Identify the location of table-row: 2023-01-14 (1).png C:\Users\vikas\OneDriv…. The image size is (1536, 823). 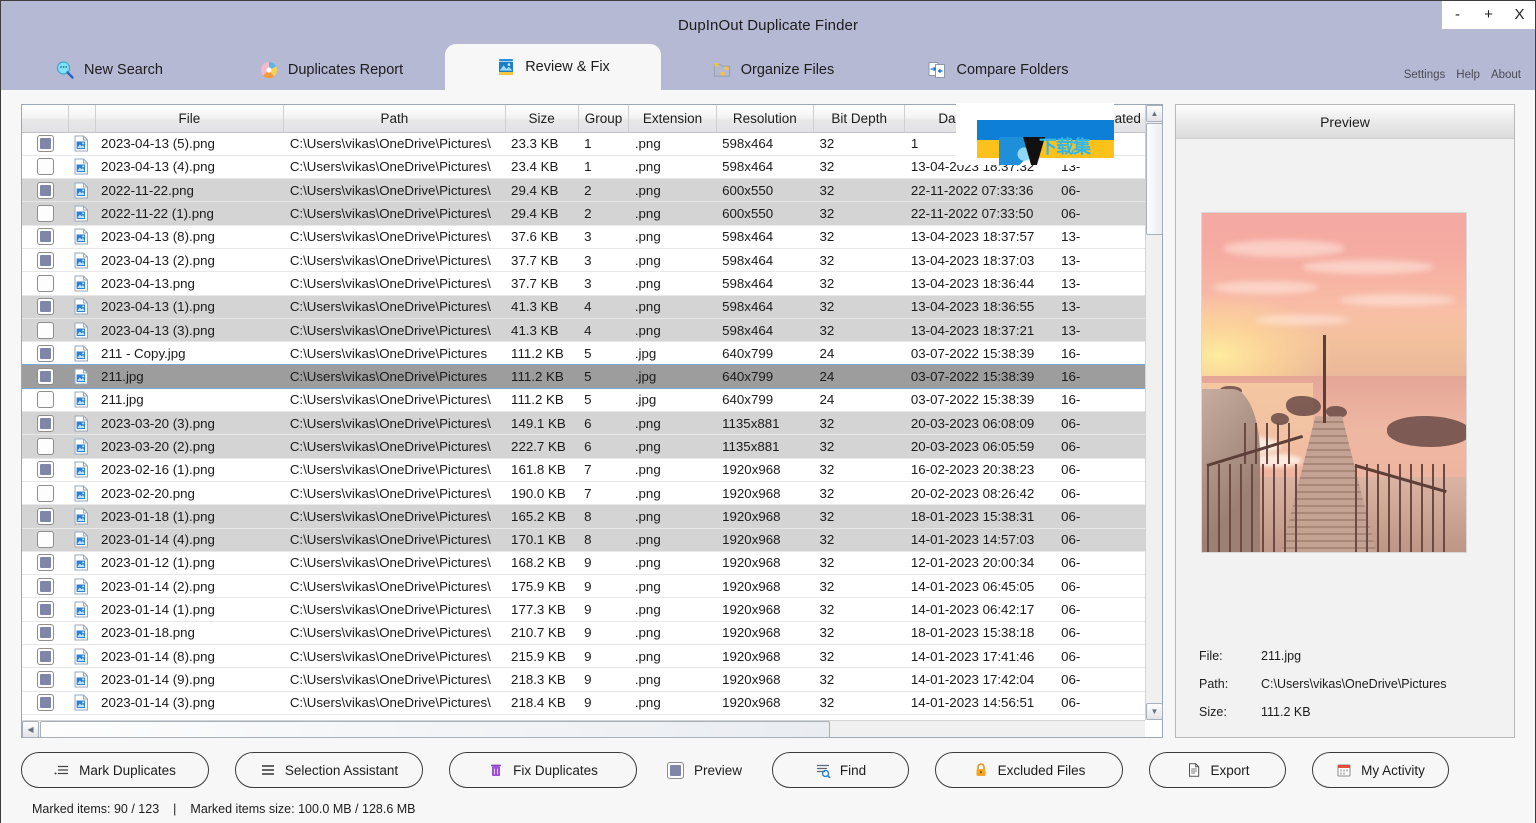
(584, 609).